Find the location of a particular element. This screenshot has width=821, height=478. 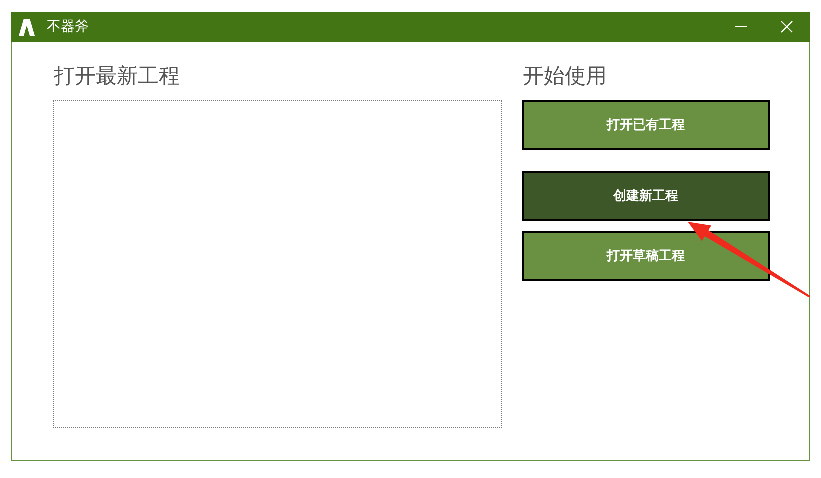

section-heading: 开始使用 is located at coordinates (565, 76).